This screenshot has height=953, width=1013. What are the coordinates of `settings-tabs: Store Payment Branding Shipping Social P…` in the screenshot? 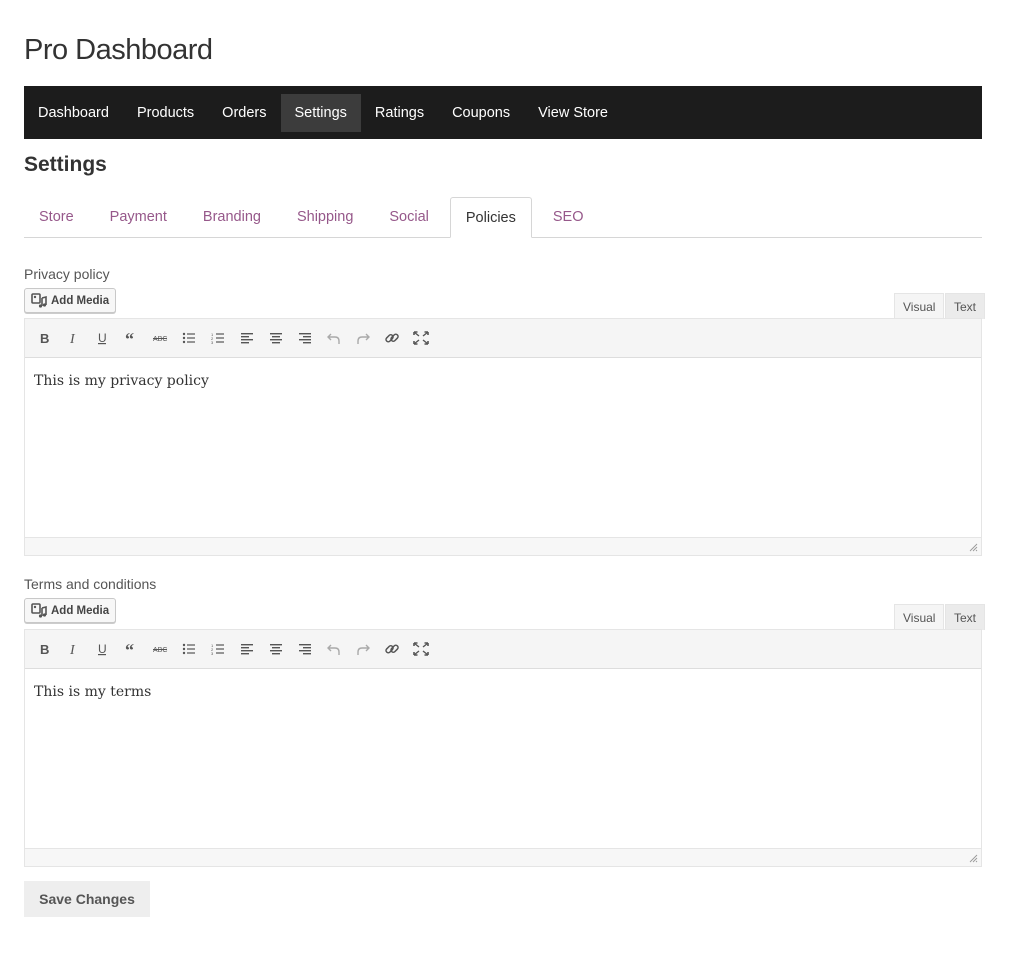 It's located at (503, 217).